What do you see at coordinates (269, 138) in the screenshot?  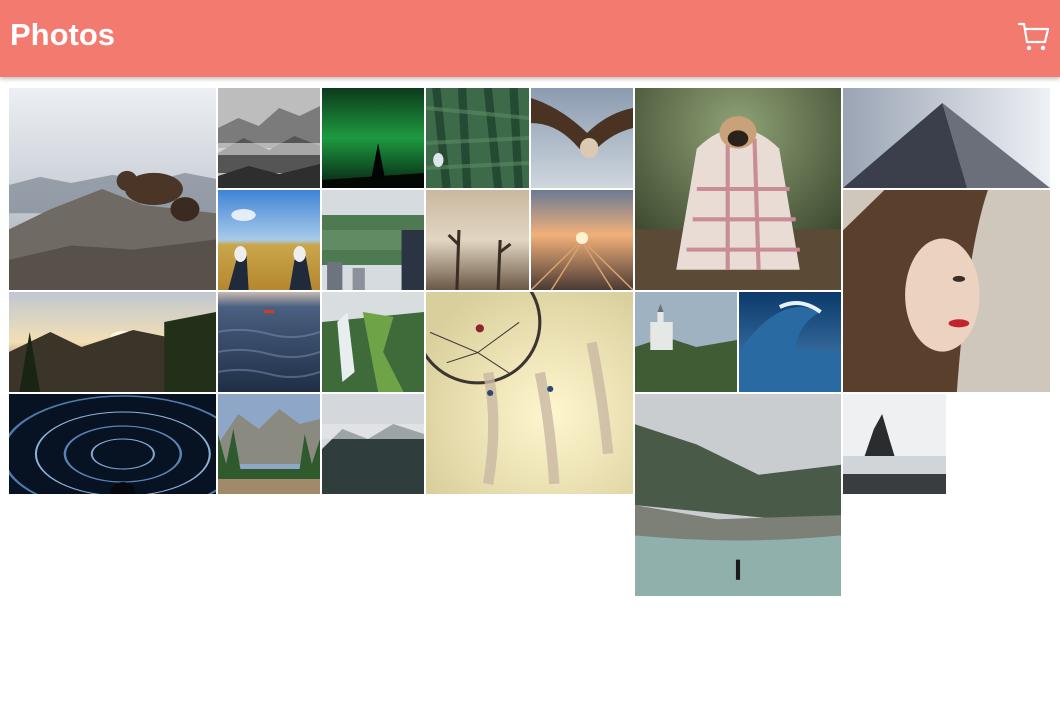 I see `photo-misty-forest-hills` at bounding box center [269, 138].